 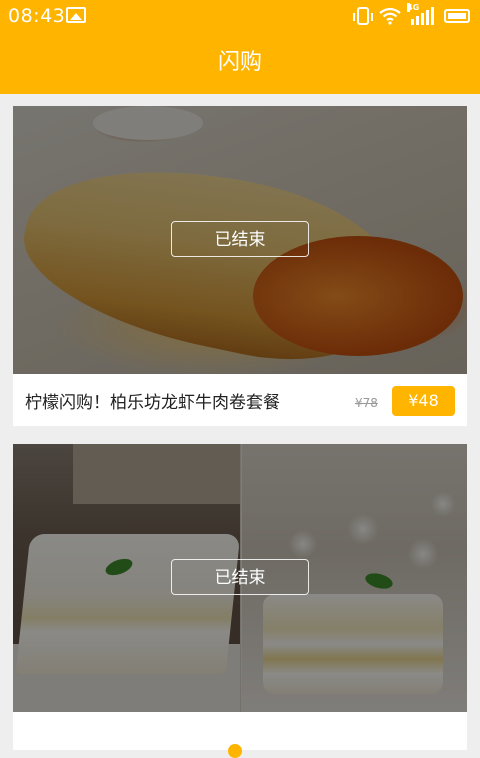 What do you see at coordinates (366, 403) in the screenshot?
I see `original-price: ¥78` at bounding box center [366, 403].